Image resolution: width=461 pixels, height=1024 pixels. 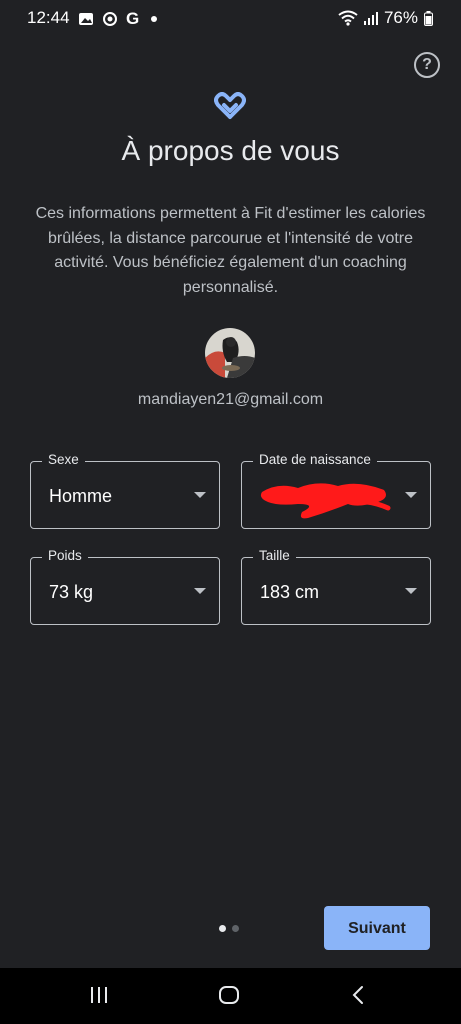 I want to click on home-icon, so click(x=229, y=995).